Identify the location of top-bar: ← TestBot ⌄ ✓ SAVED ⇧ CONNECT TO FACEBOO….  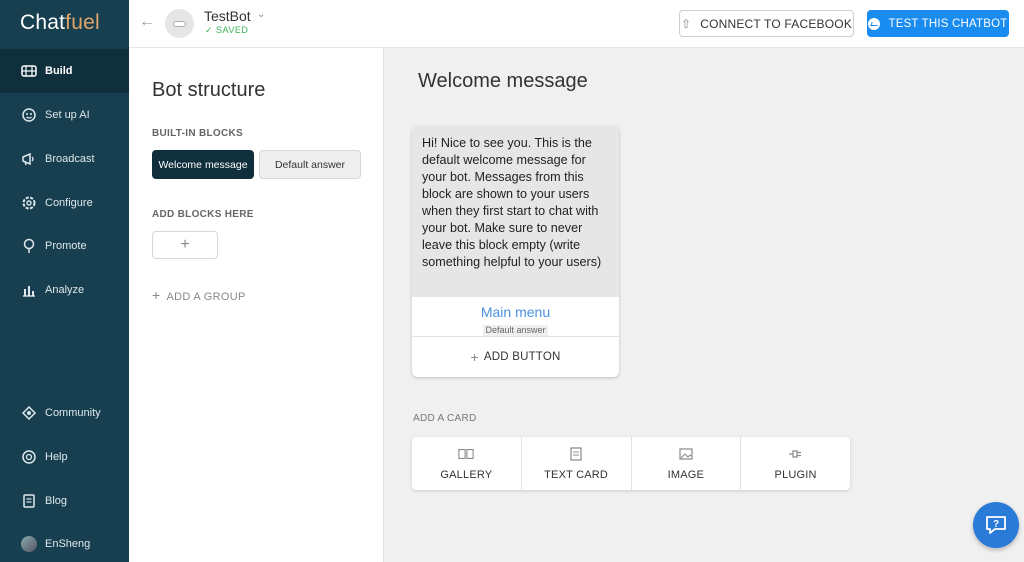
(576, 24).